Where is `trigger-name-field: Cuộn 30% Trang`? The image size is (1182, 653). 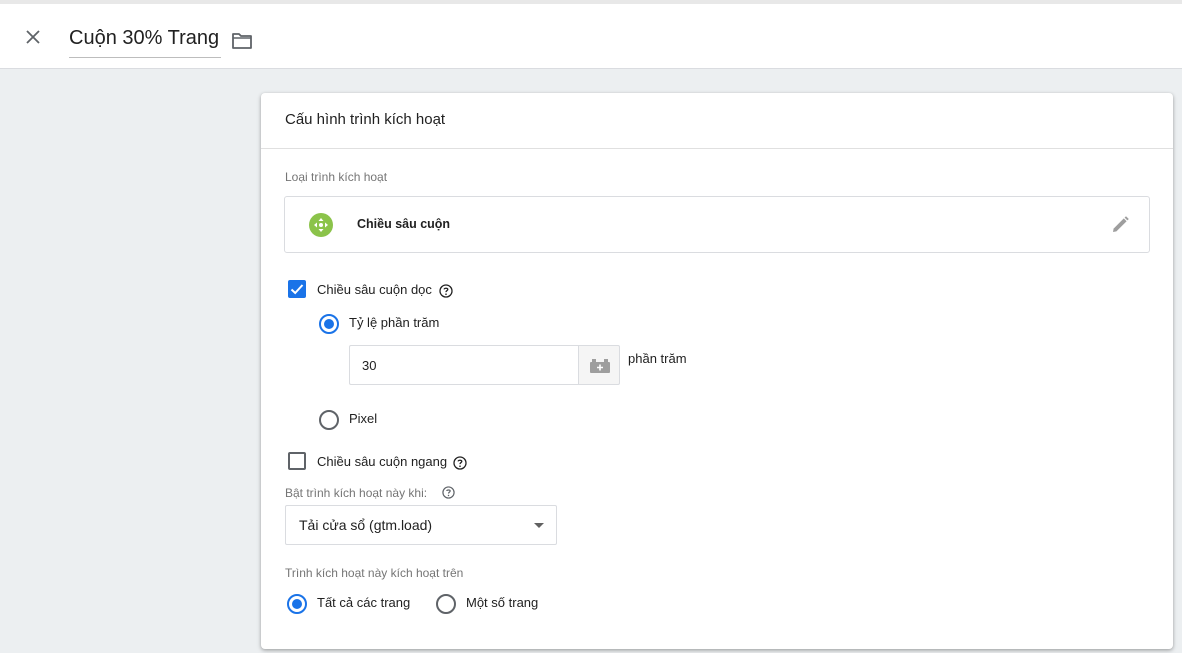
trigger-name-field: Cuộn 30% Trang is located at coordinates (145, 41).